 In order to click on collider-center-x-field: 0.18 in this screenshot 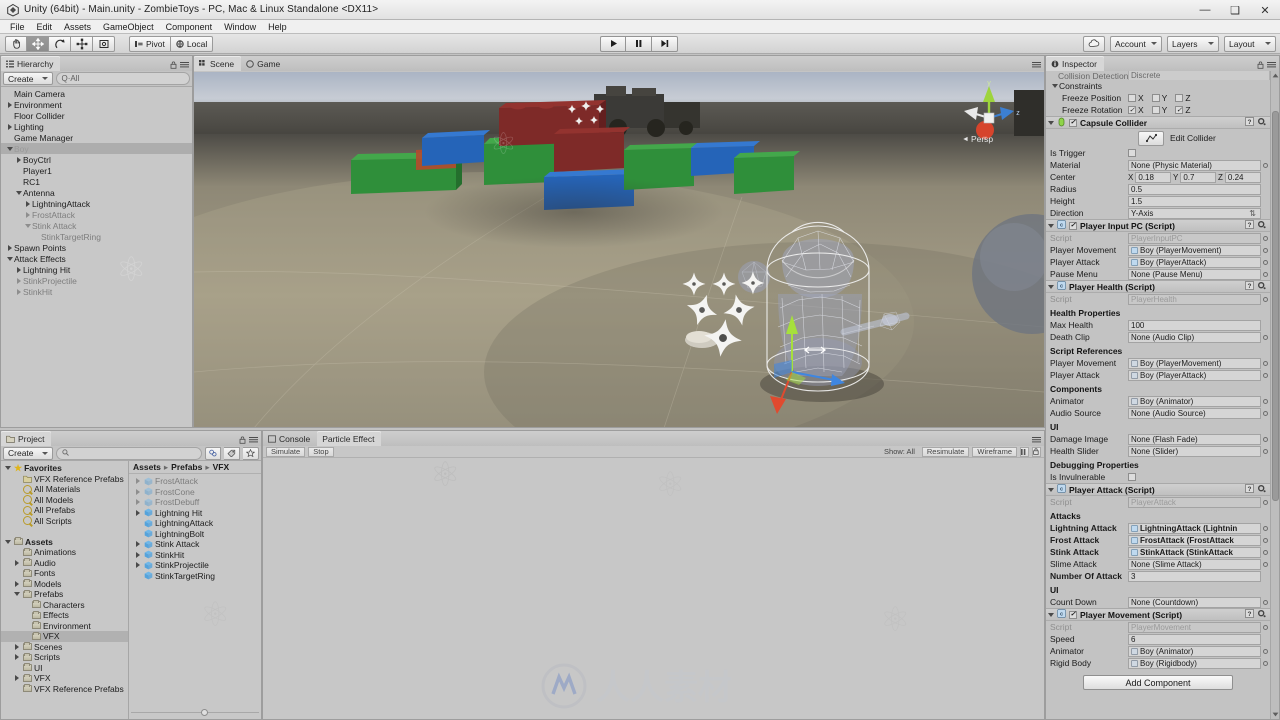, I will do `click(1153, 177)`.